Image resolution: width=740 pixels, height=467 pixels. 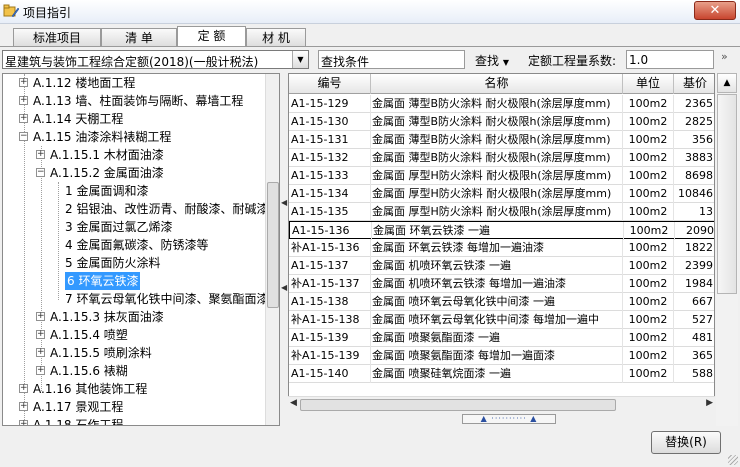 I want to click on table-row: A1-15-139 金属面 喷聚氨酯面漆 一遍 100m2 481, so click(x=501, y=338).